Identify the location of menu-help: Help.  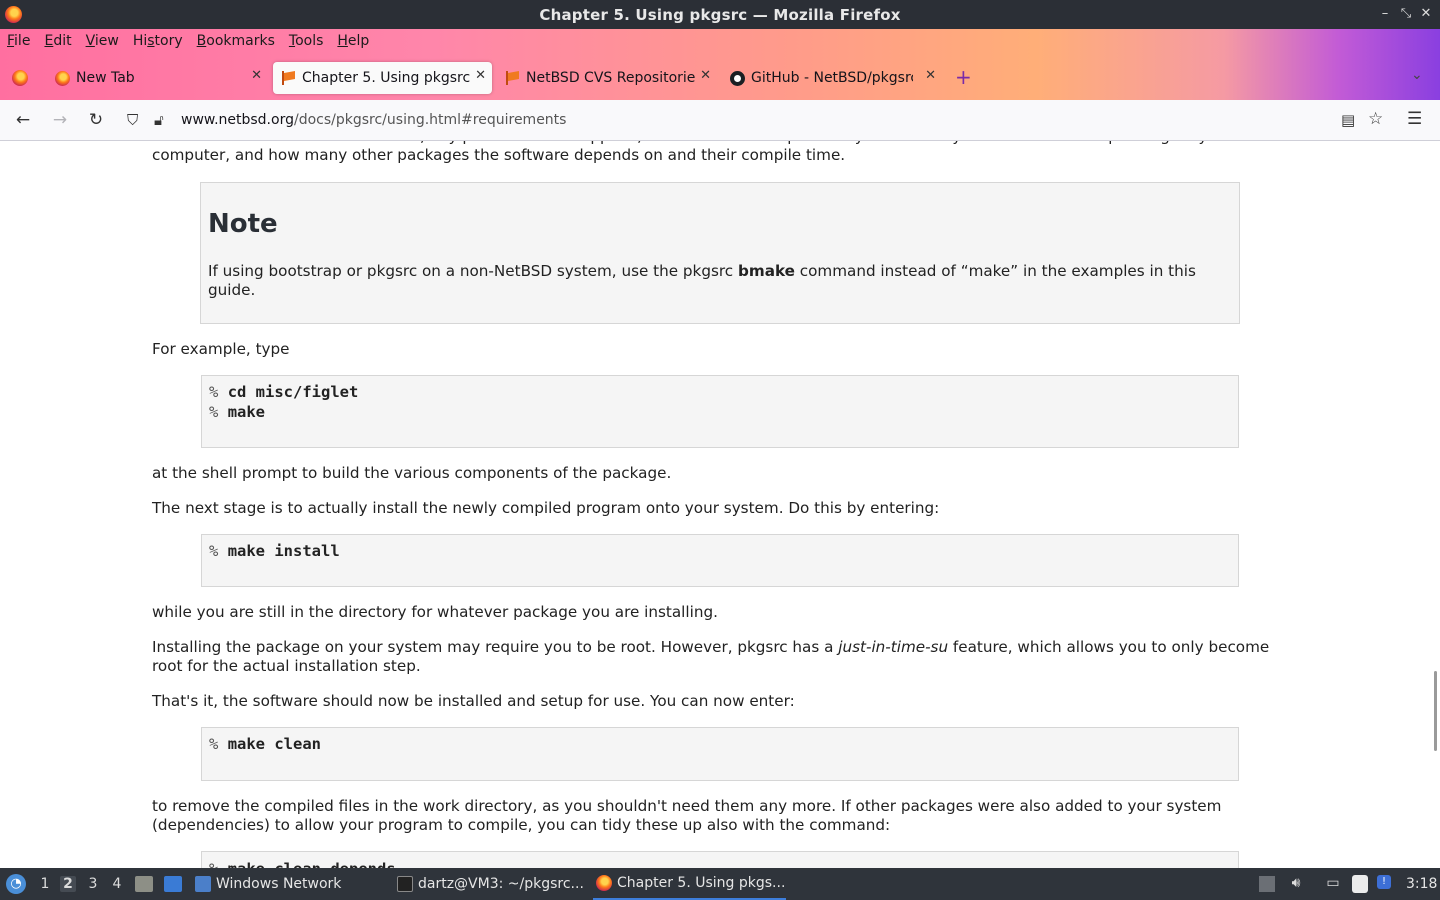
(353, 41).